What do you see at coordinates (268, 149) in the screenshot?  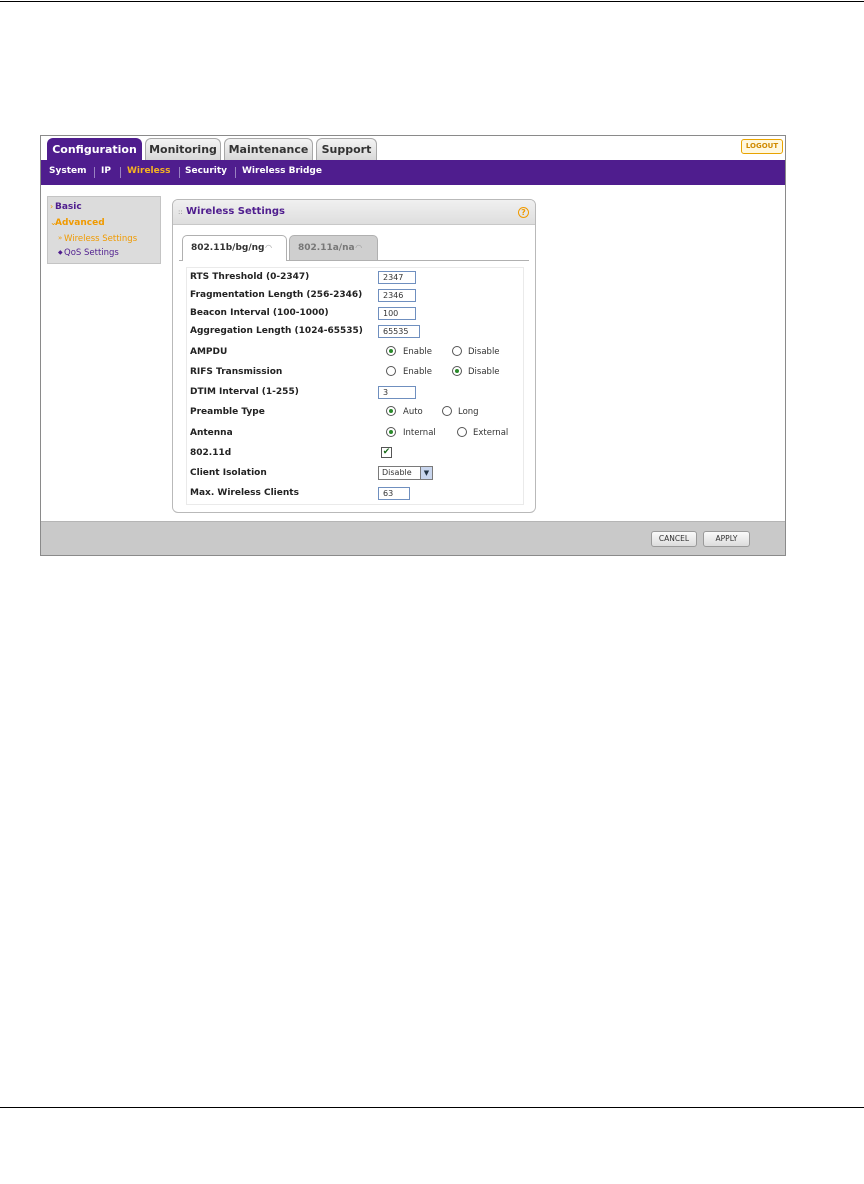 I see `tab-maintenance: Maintenance` at bounding box center [268, 149].